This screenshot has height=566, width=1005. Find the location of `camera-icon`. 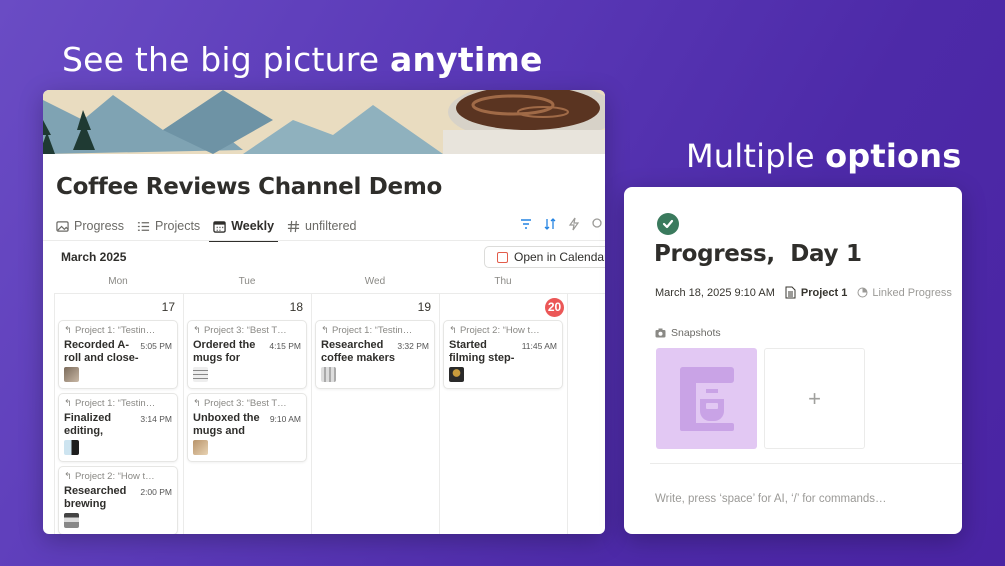

camera-icon is located at coordinates (660, 333).